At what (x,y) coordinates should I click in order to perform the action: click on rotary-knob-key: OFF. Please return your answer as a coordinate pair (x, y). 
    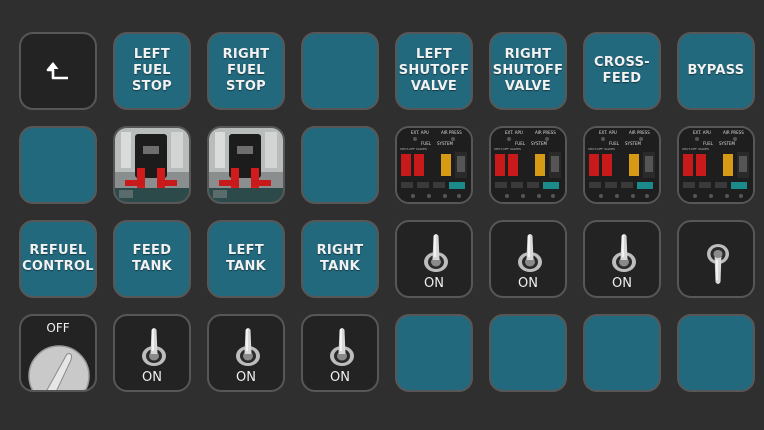
    Looking at the image, I should click on (58, 353).